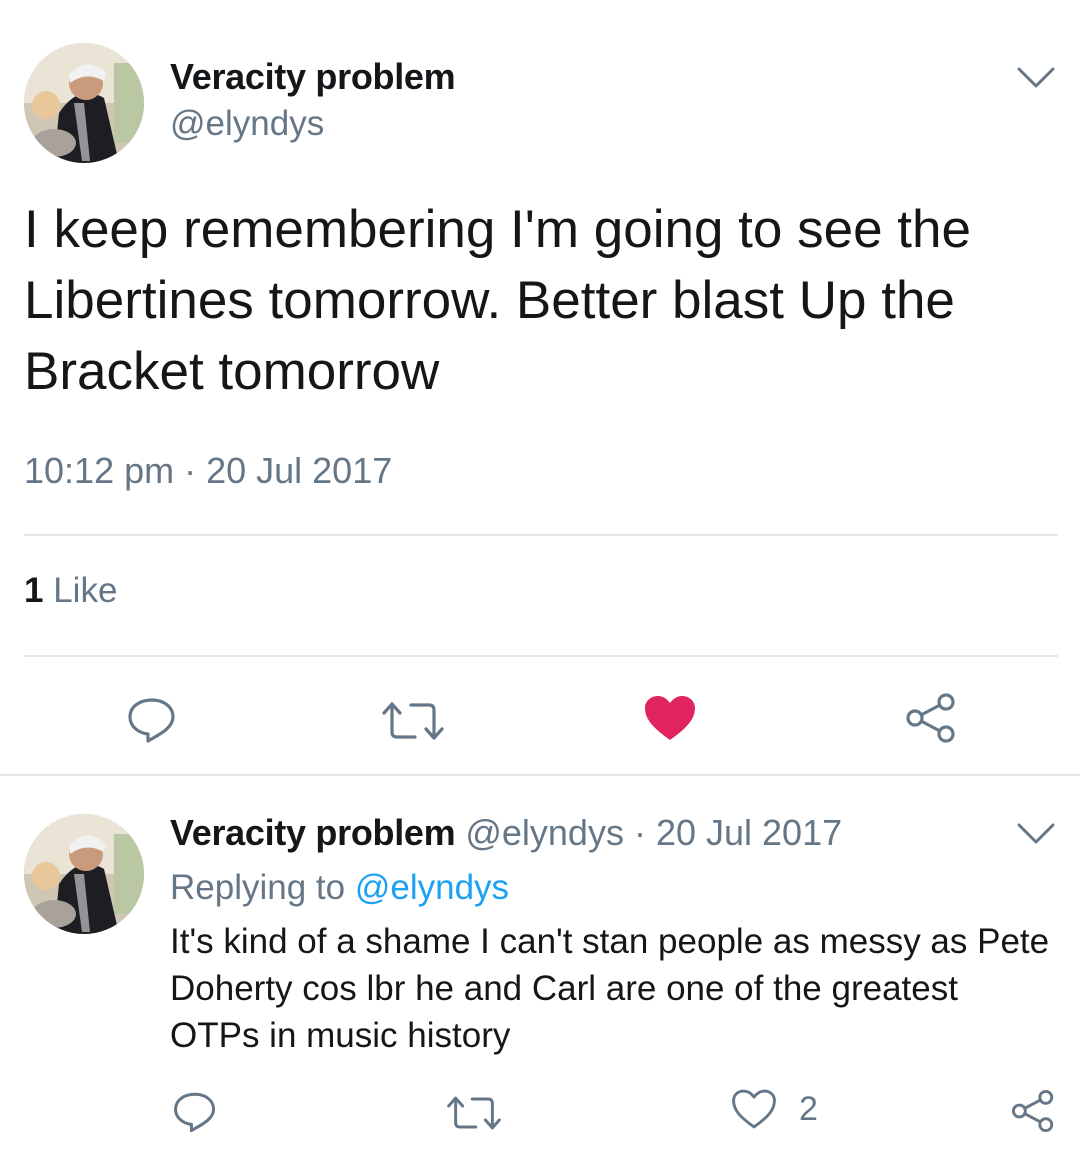  Describe the element at coordinates (808, 1108) in the screenshot. I see `like-count: 2` at that location.